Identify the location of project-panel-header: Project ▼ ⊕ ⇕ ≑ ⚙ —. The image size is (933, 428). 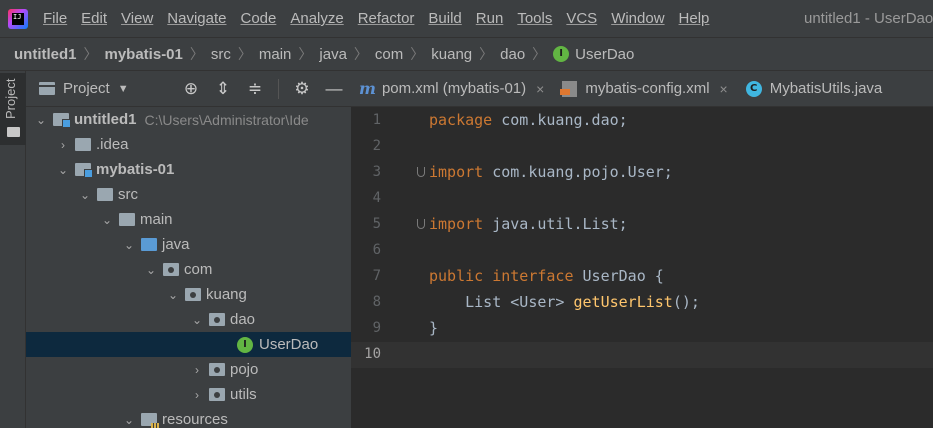
(188, 89).